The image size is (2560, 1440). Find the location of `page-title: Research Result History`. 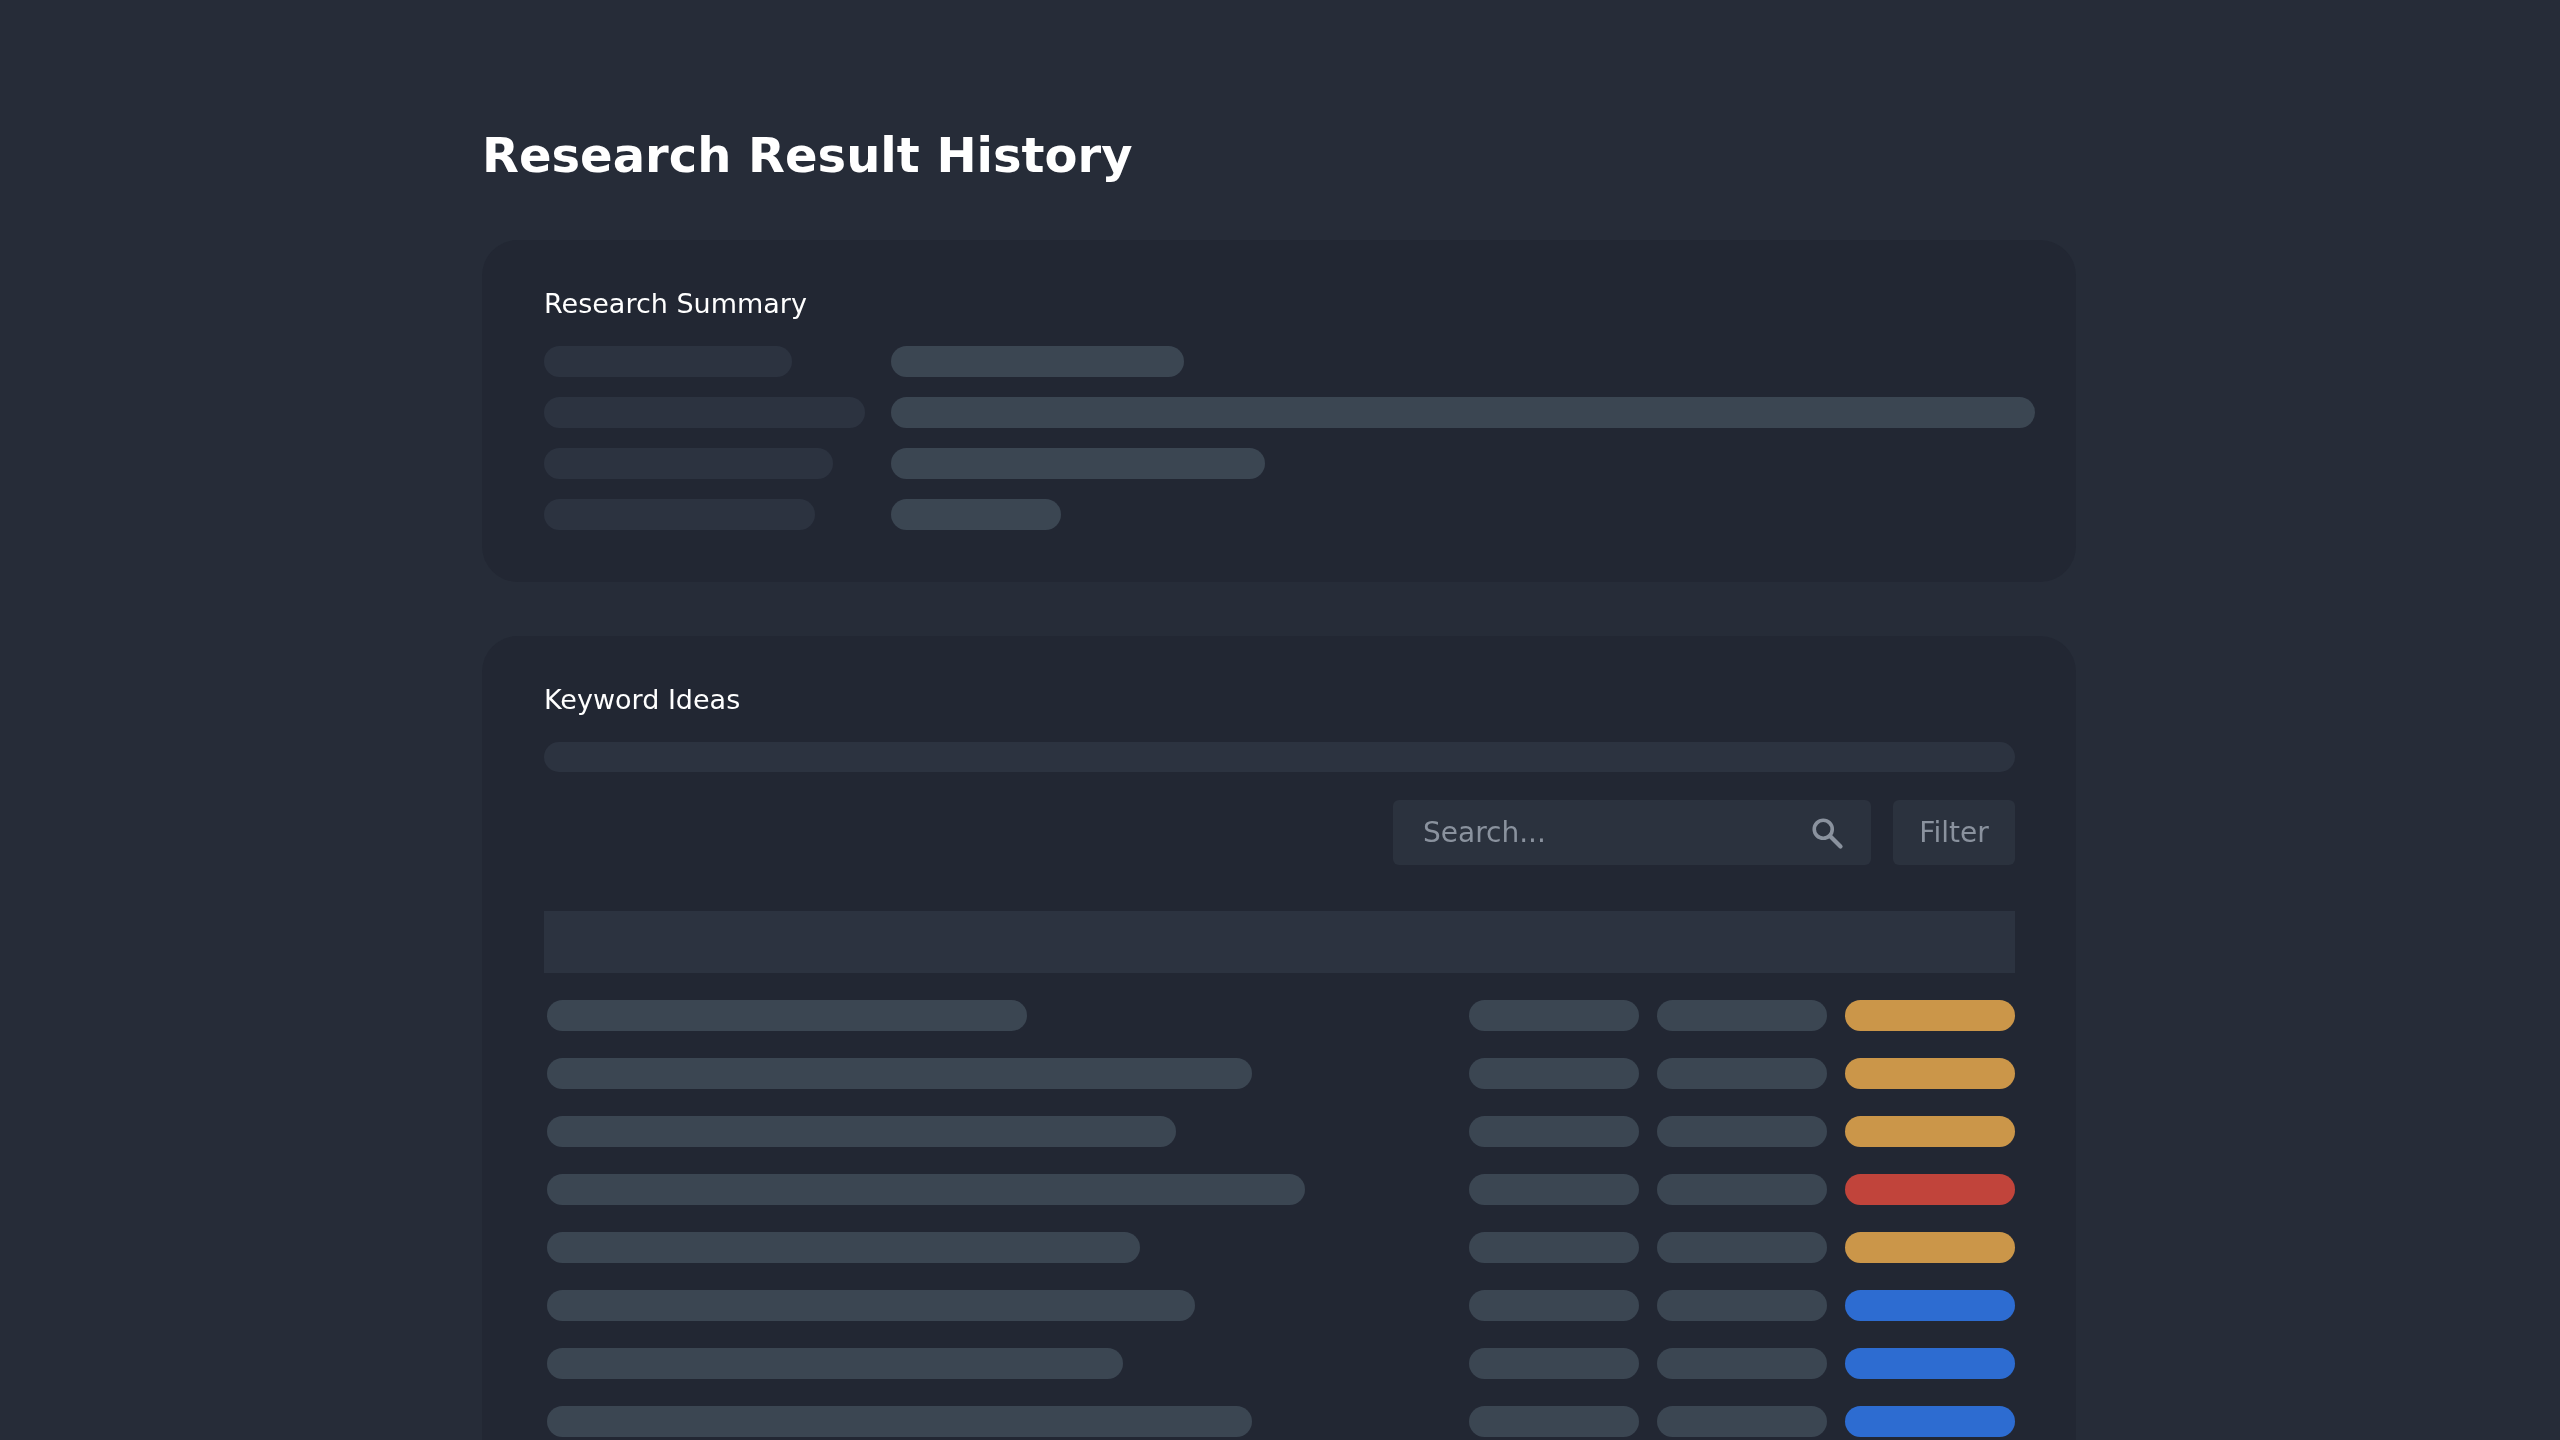

page-title: Research Result History is located at coordinates (808, 155).